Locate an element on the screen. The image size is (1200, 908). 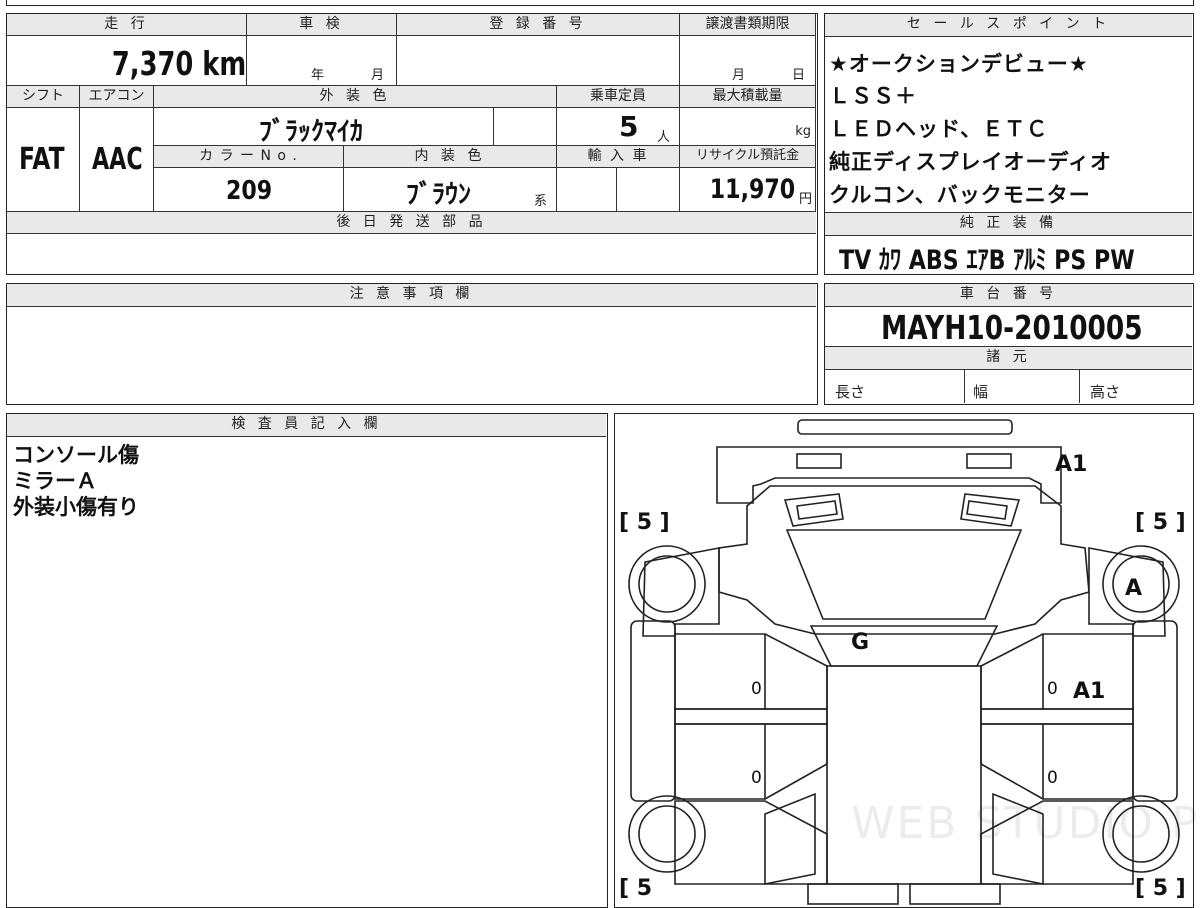
front-lamp-right is located at coordinates (989, 461).